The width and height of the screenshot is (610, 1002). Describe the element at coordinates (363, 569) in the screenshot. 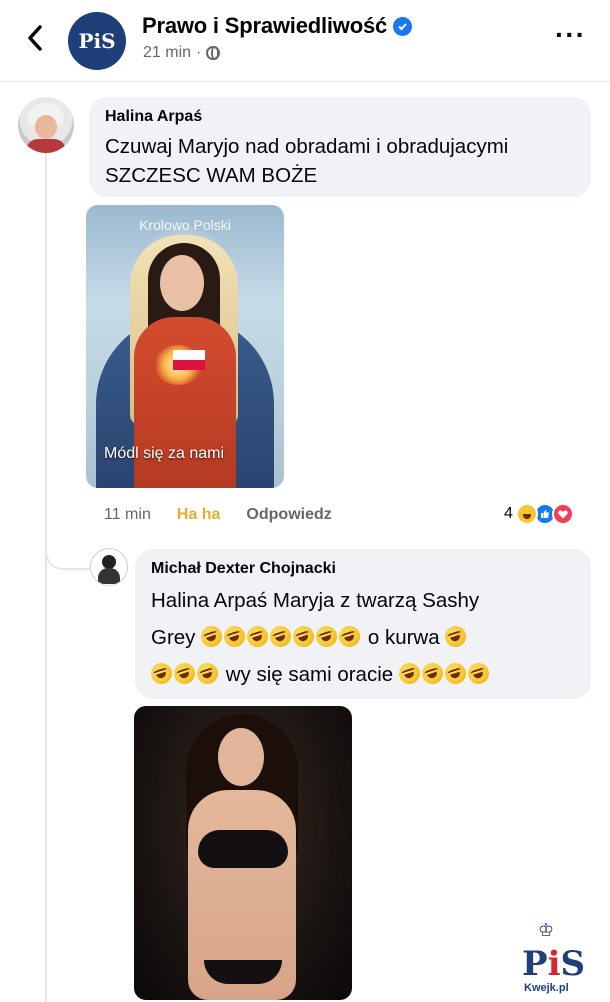

I see `comment-author: Michał Dexter Chojnacki` at that location.